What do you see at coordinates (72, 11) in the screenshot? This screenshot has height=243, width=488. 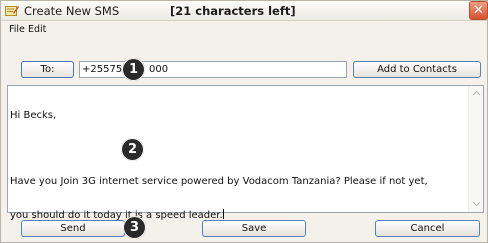 I see `window-title: Create New SMS` at bounding box center [72, 11].